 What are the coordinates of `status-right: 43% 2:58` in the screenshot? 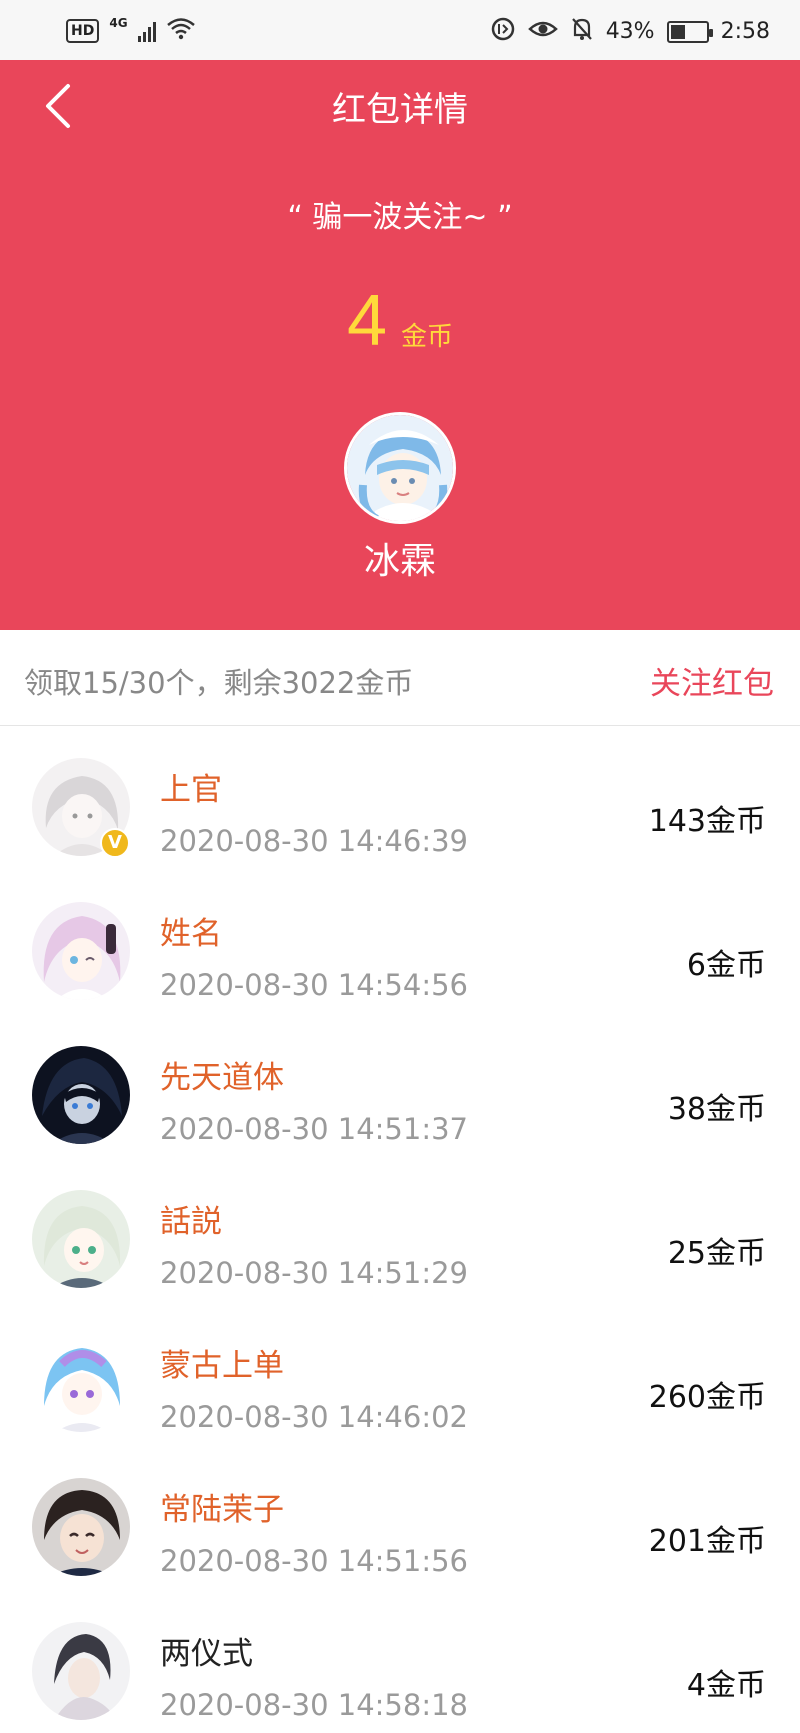 It's located at (630, 32).